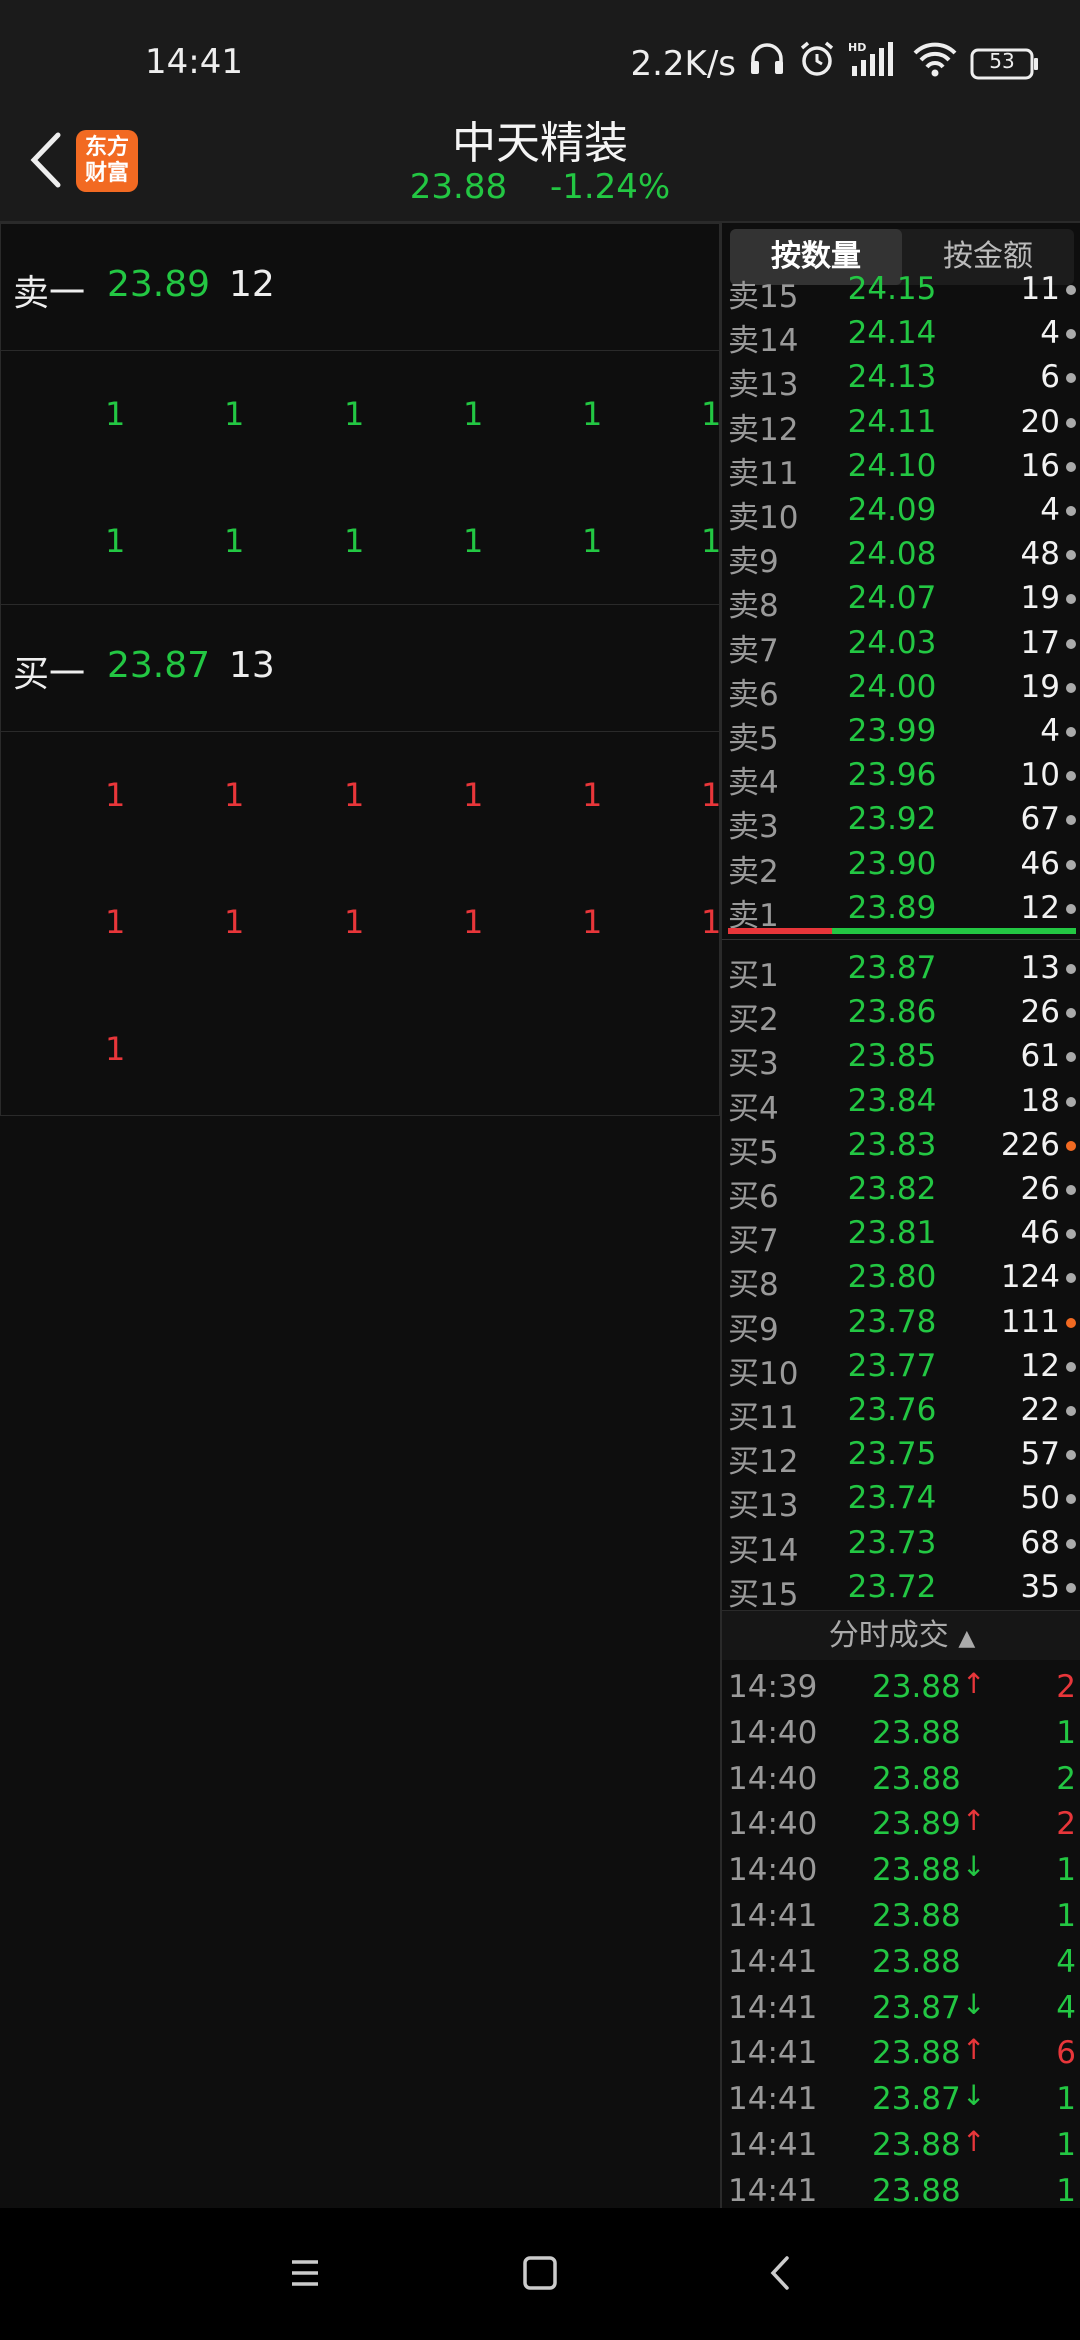  I want to click on trades-header: 分时成交 ▲, so click(901, 1635).